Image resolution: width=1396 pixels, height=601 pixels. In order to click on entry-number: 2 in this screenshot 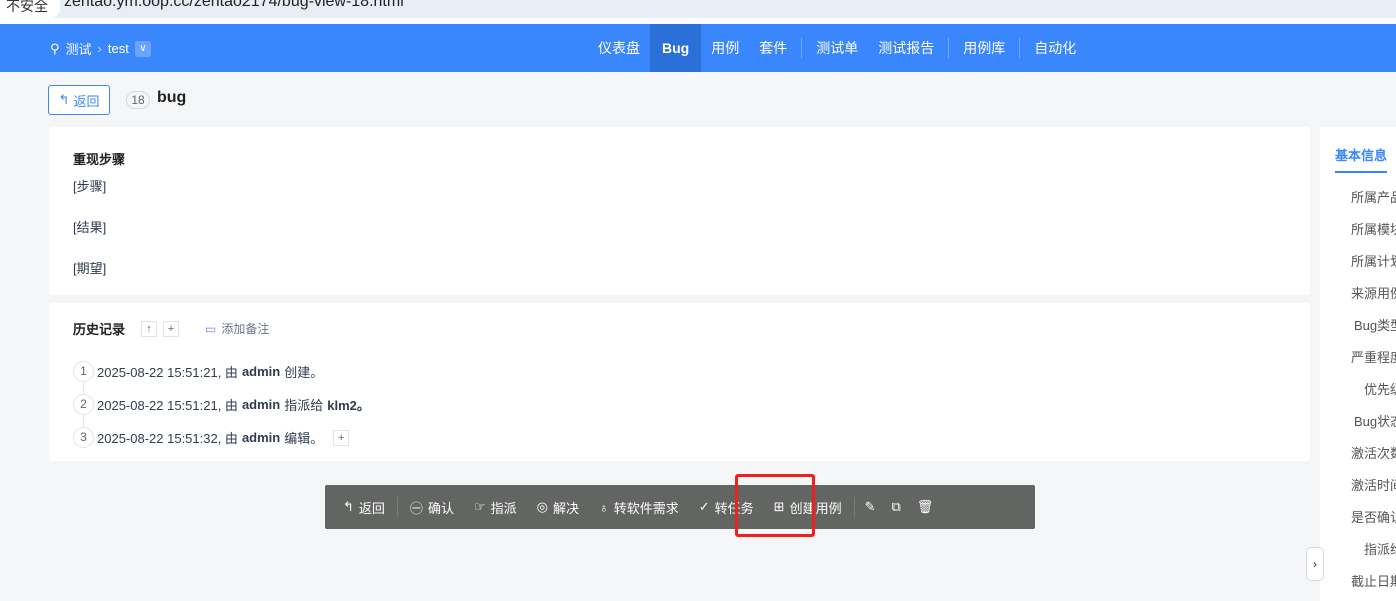, I will do `click(83, 404)`.